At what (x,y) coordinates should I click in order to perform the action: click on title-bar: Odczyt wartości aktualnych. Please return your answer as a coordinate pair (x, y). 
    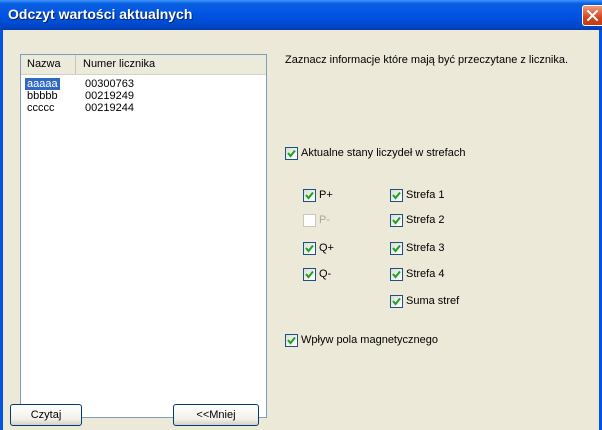
    Looking at the image, I should click on (301, 15).